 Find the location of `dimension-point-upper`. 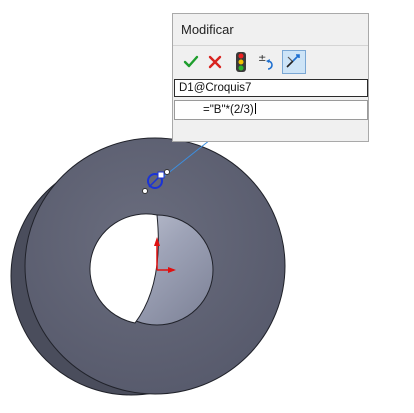

dimension-point-upper is located at coordinates (167, 172).